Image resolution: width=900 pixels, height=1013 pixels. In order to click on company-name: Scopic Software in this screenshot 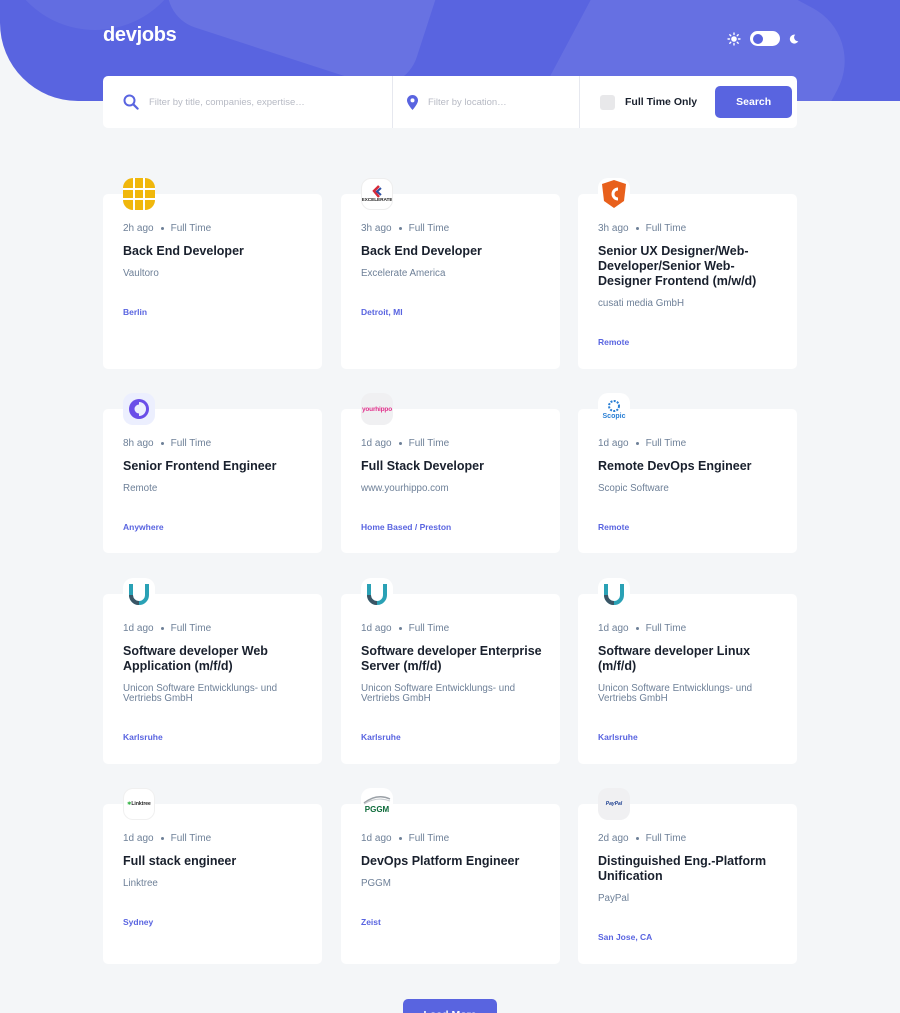, I will do `click(633, 488)`.